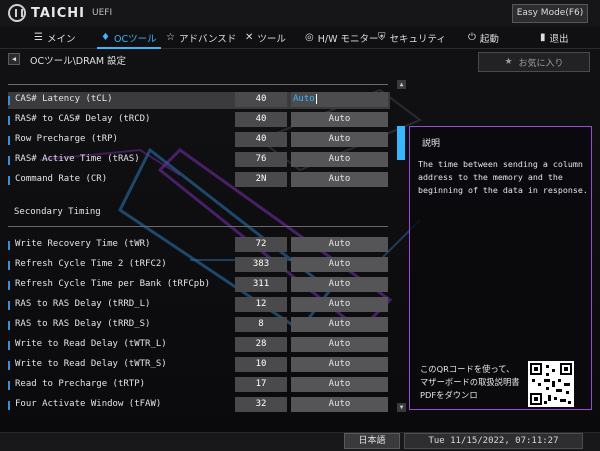 The width and height of the screenshot is (600, 451). I want to click on tab-hw-label: H/W モニター, so click(348, 39).